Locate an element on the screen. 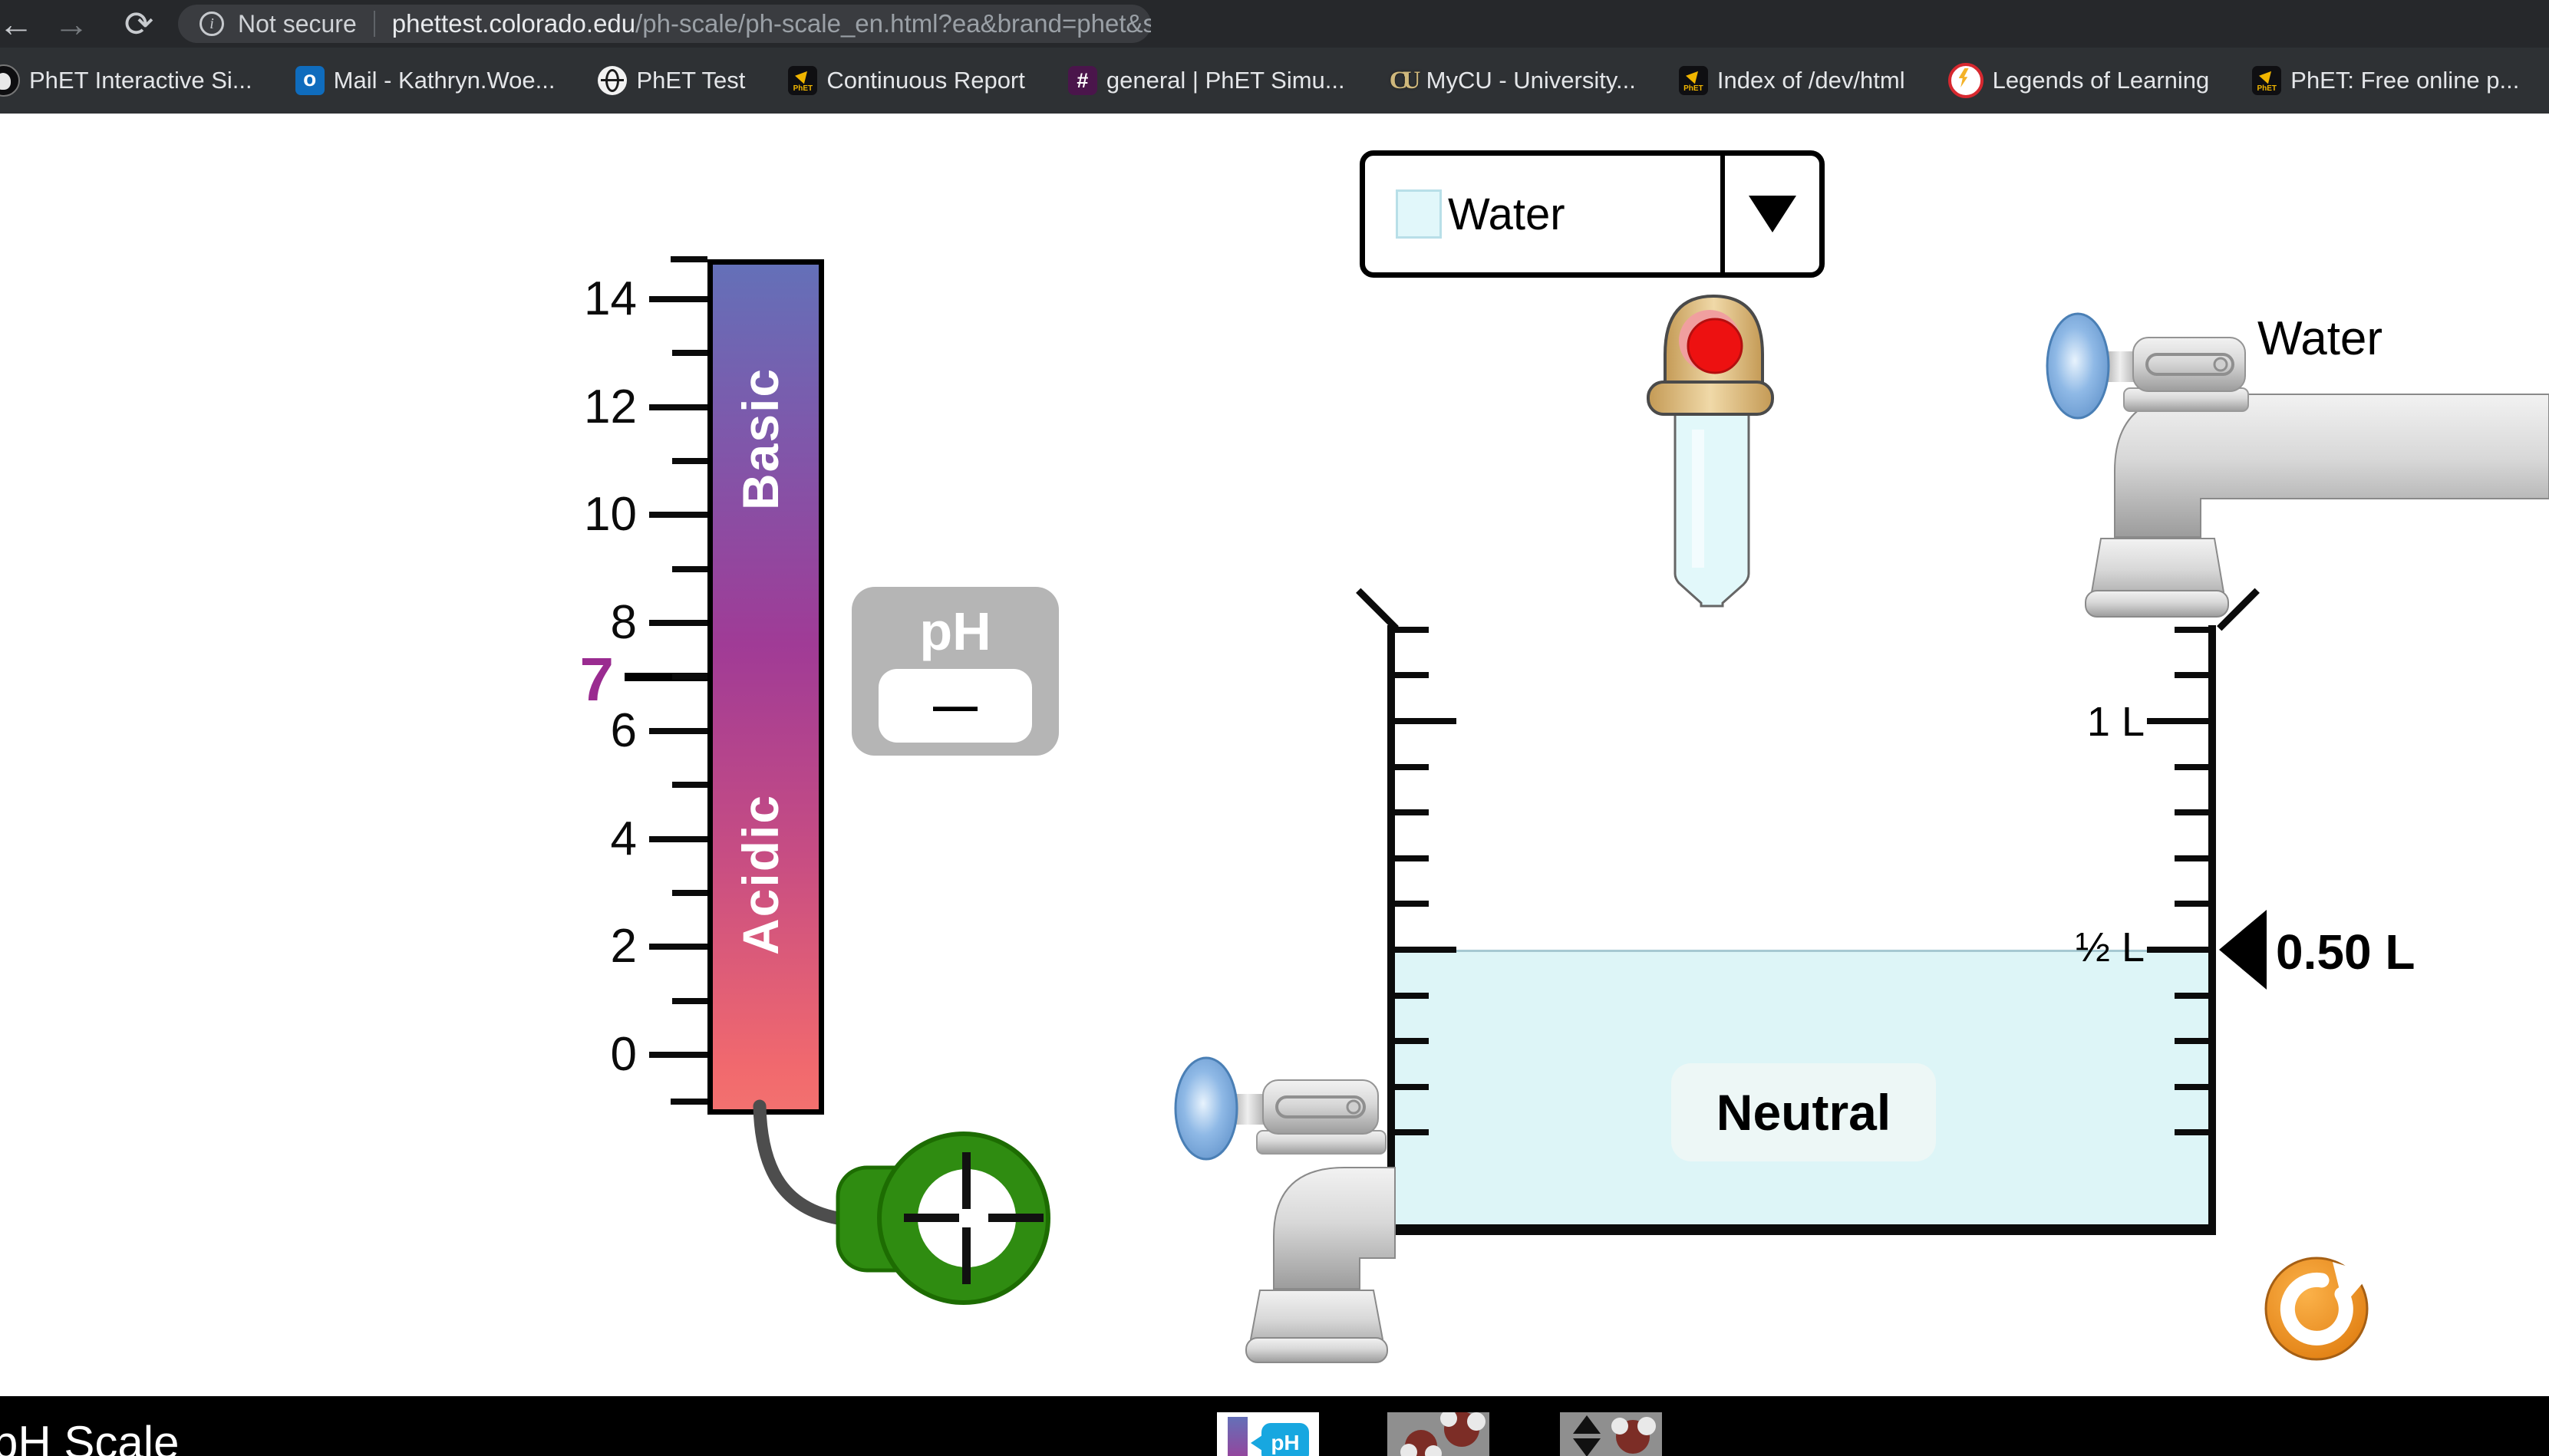 The height and width of the screenshot is (1456, 2549). ph-tick-label: 12 is located at coordinates (610, 406).